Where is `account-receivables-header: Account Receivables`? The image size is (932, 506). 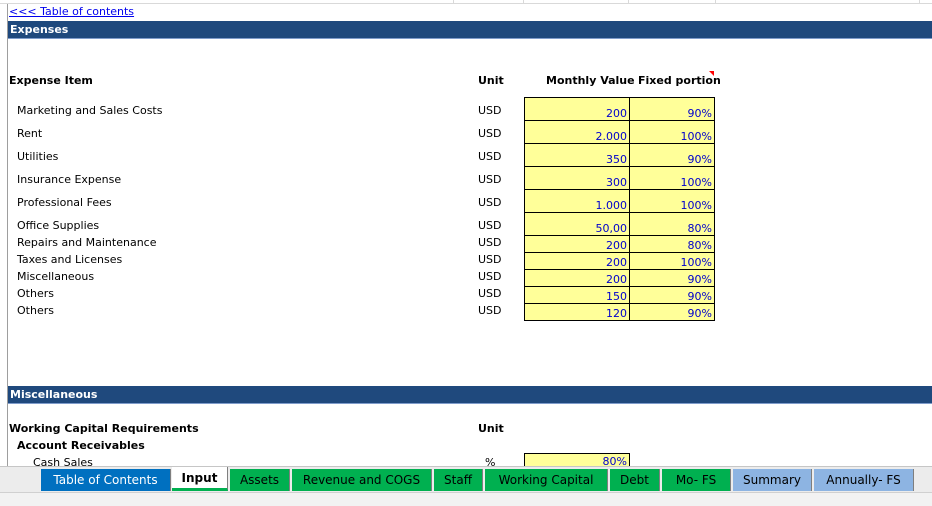 account-receivables-header: Account Receivables is located at coordinates (81, 445).